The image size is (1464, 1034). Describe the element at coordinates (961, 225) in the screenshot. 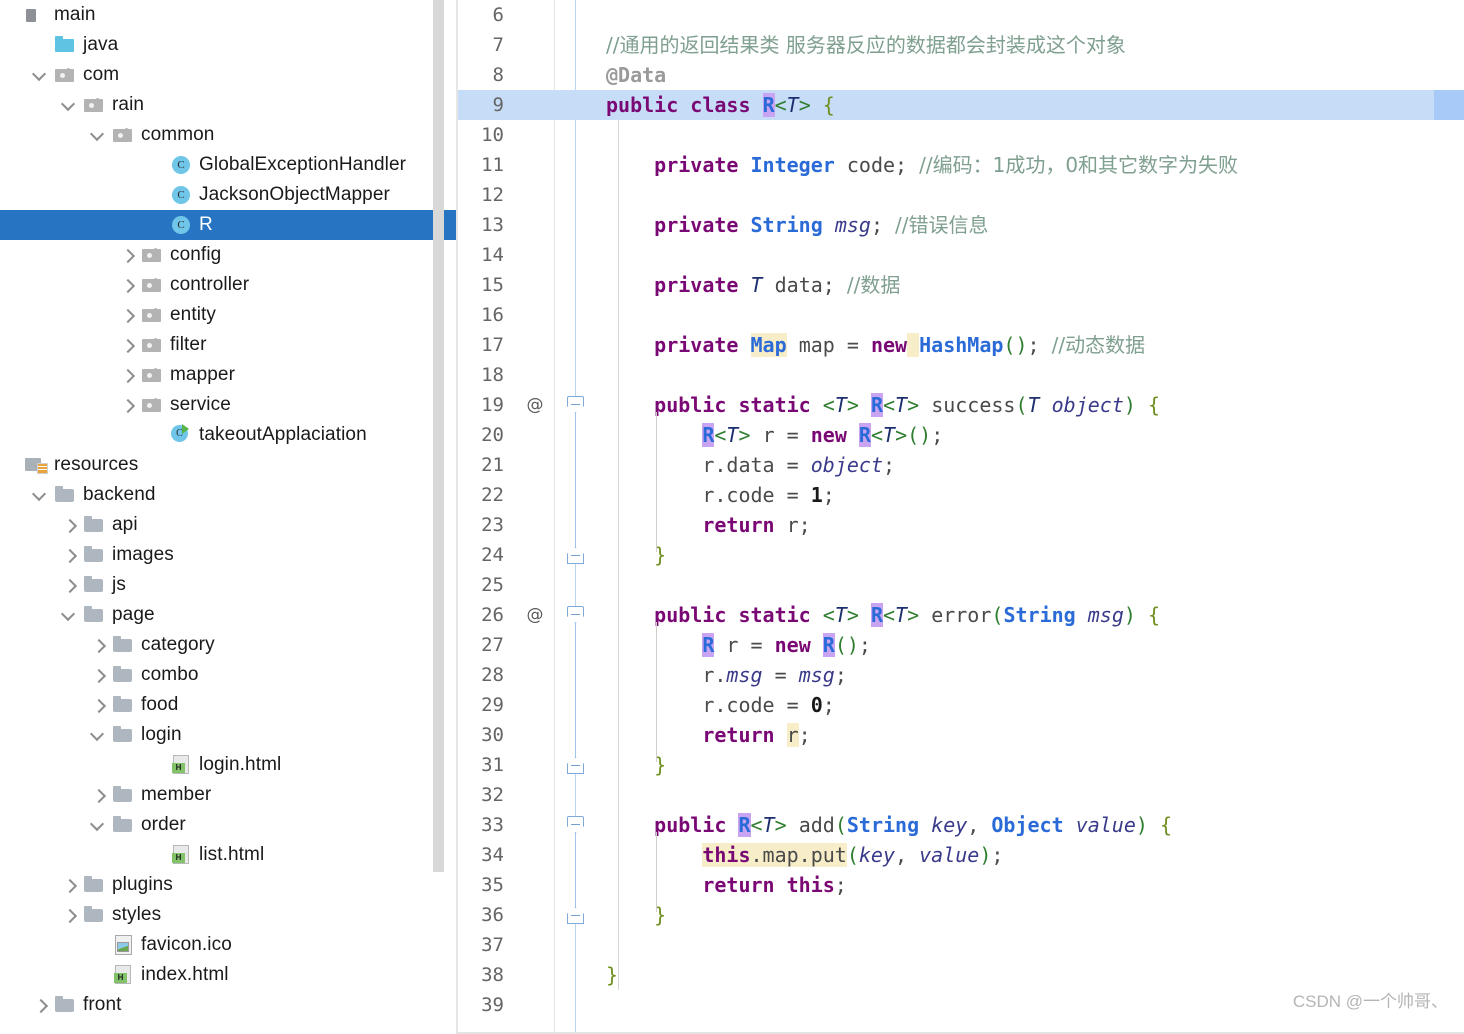

I see `editor-line: 13 private String msg; //错误信息` at that location.